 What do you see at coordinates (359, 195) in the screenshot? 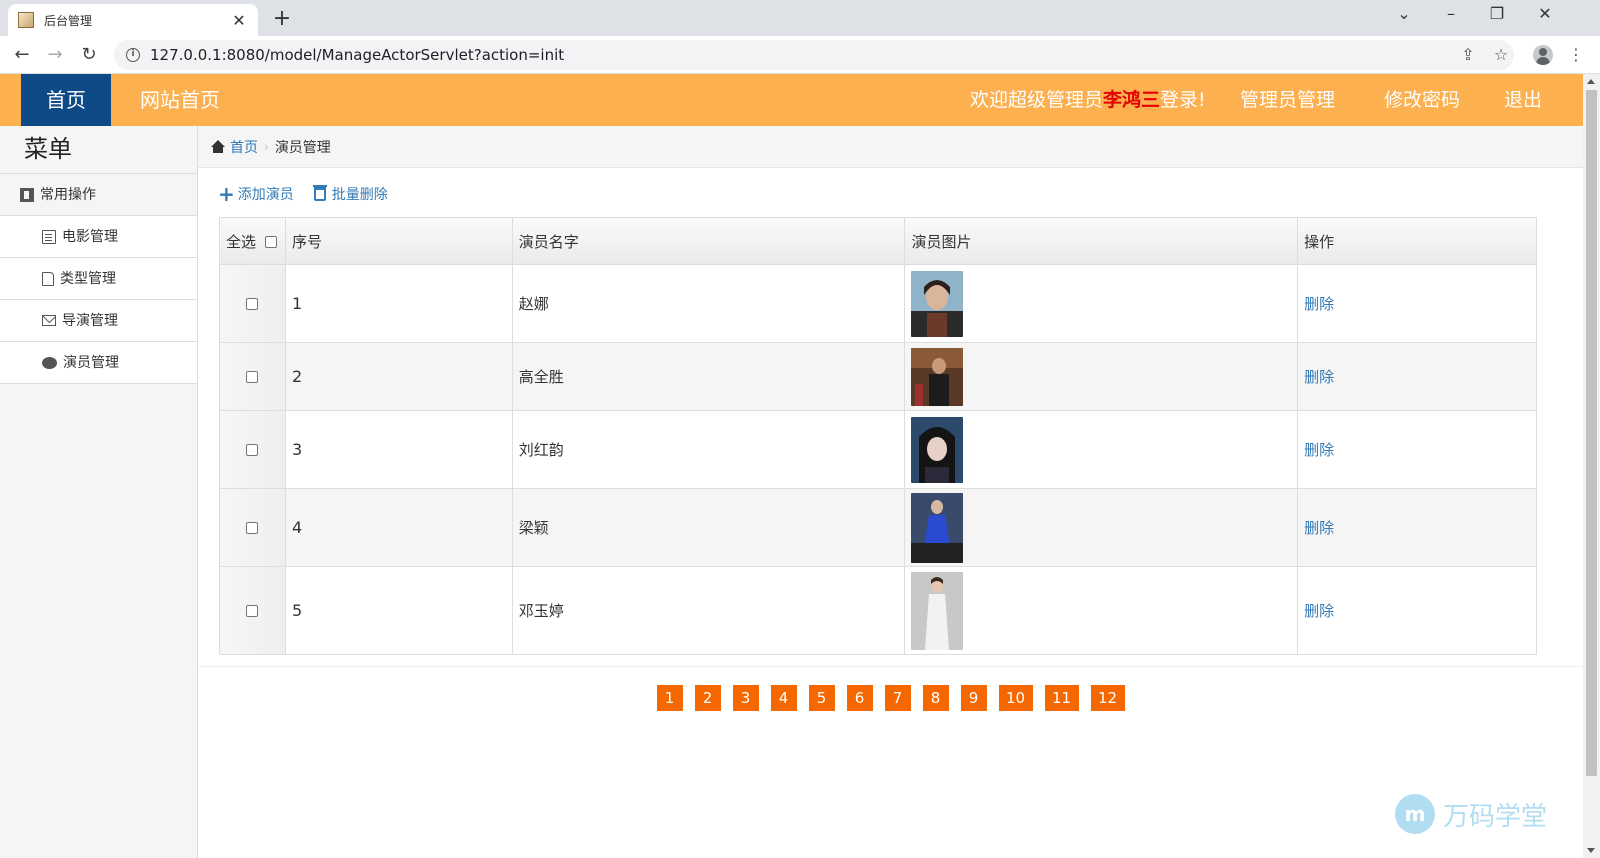
I see `batch-delete-label: 批量删除` at bounding box center [359, 195].